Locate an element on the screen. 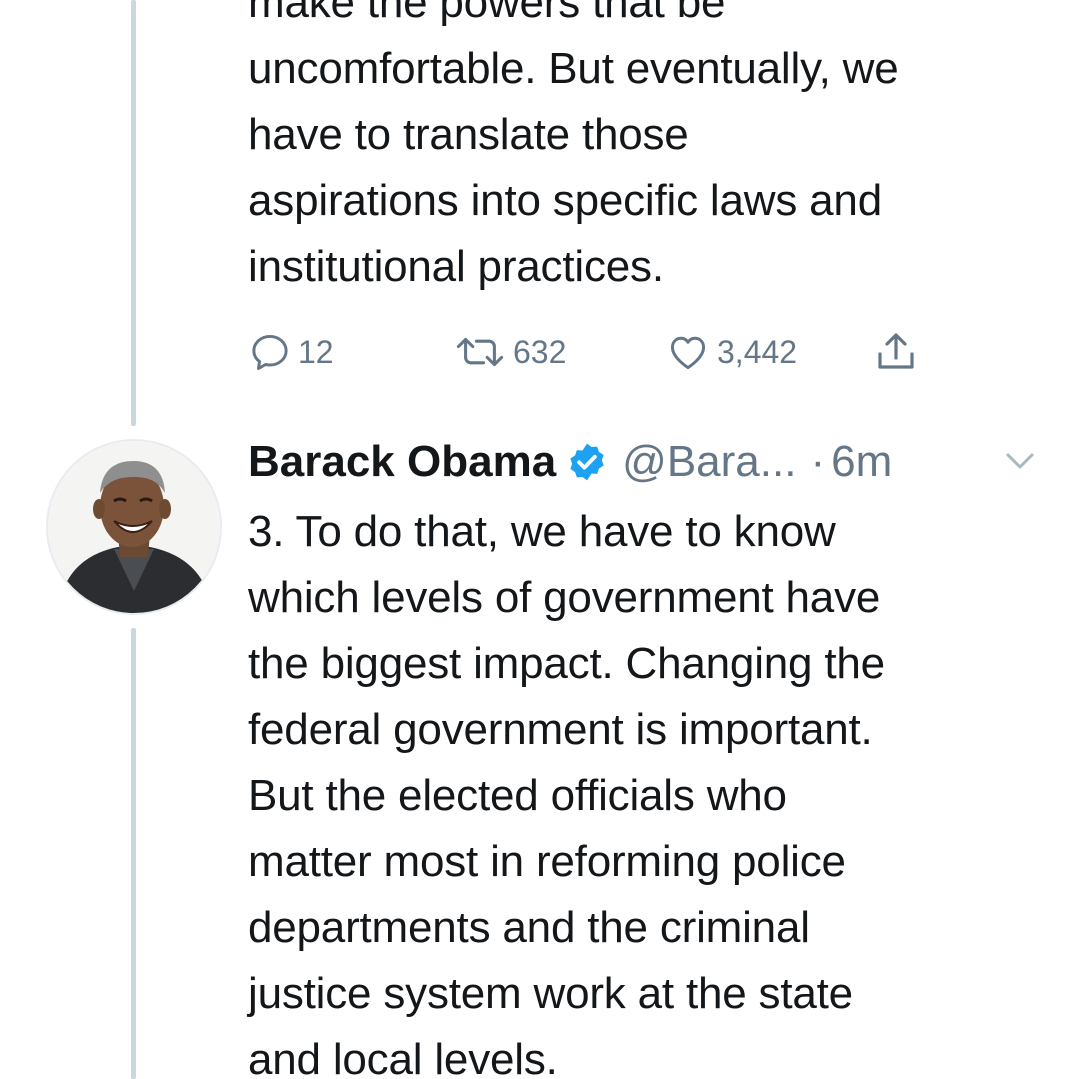 The height and width of the screenshot is (1079, 1080). tweet-text-line: have to translate those is located at coordinates (468, 134).